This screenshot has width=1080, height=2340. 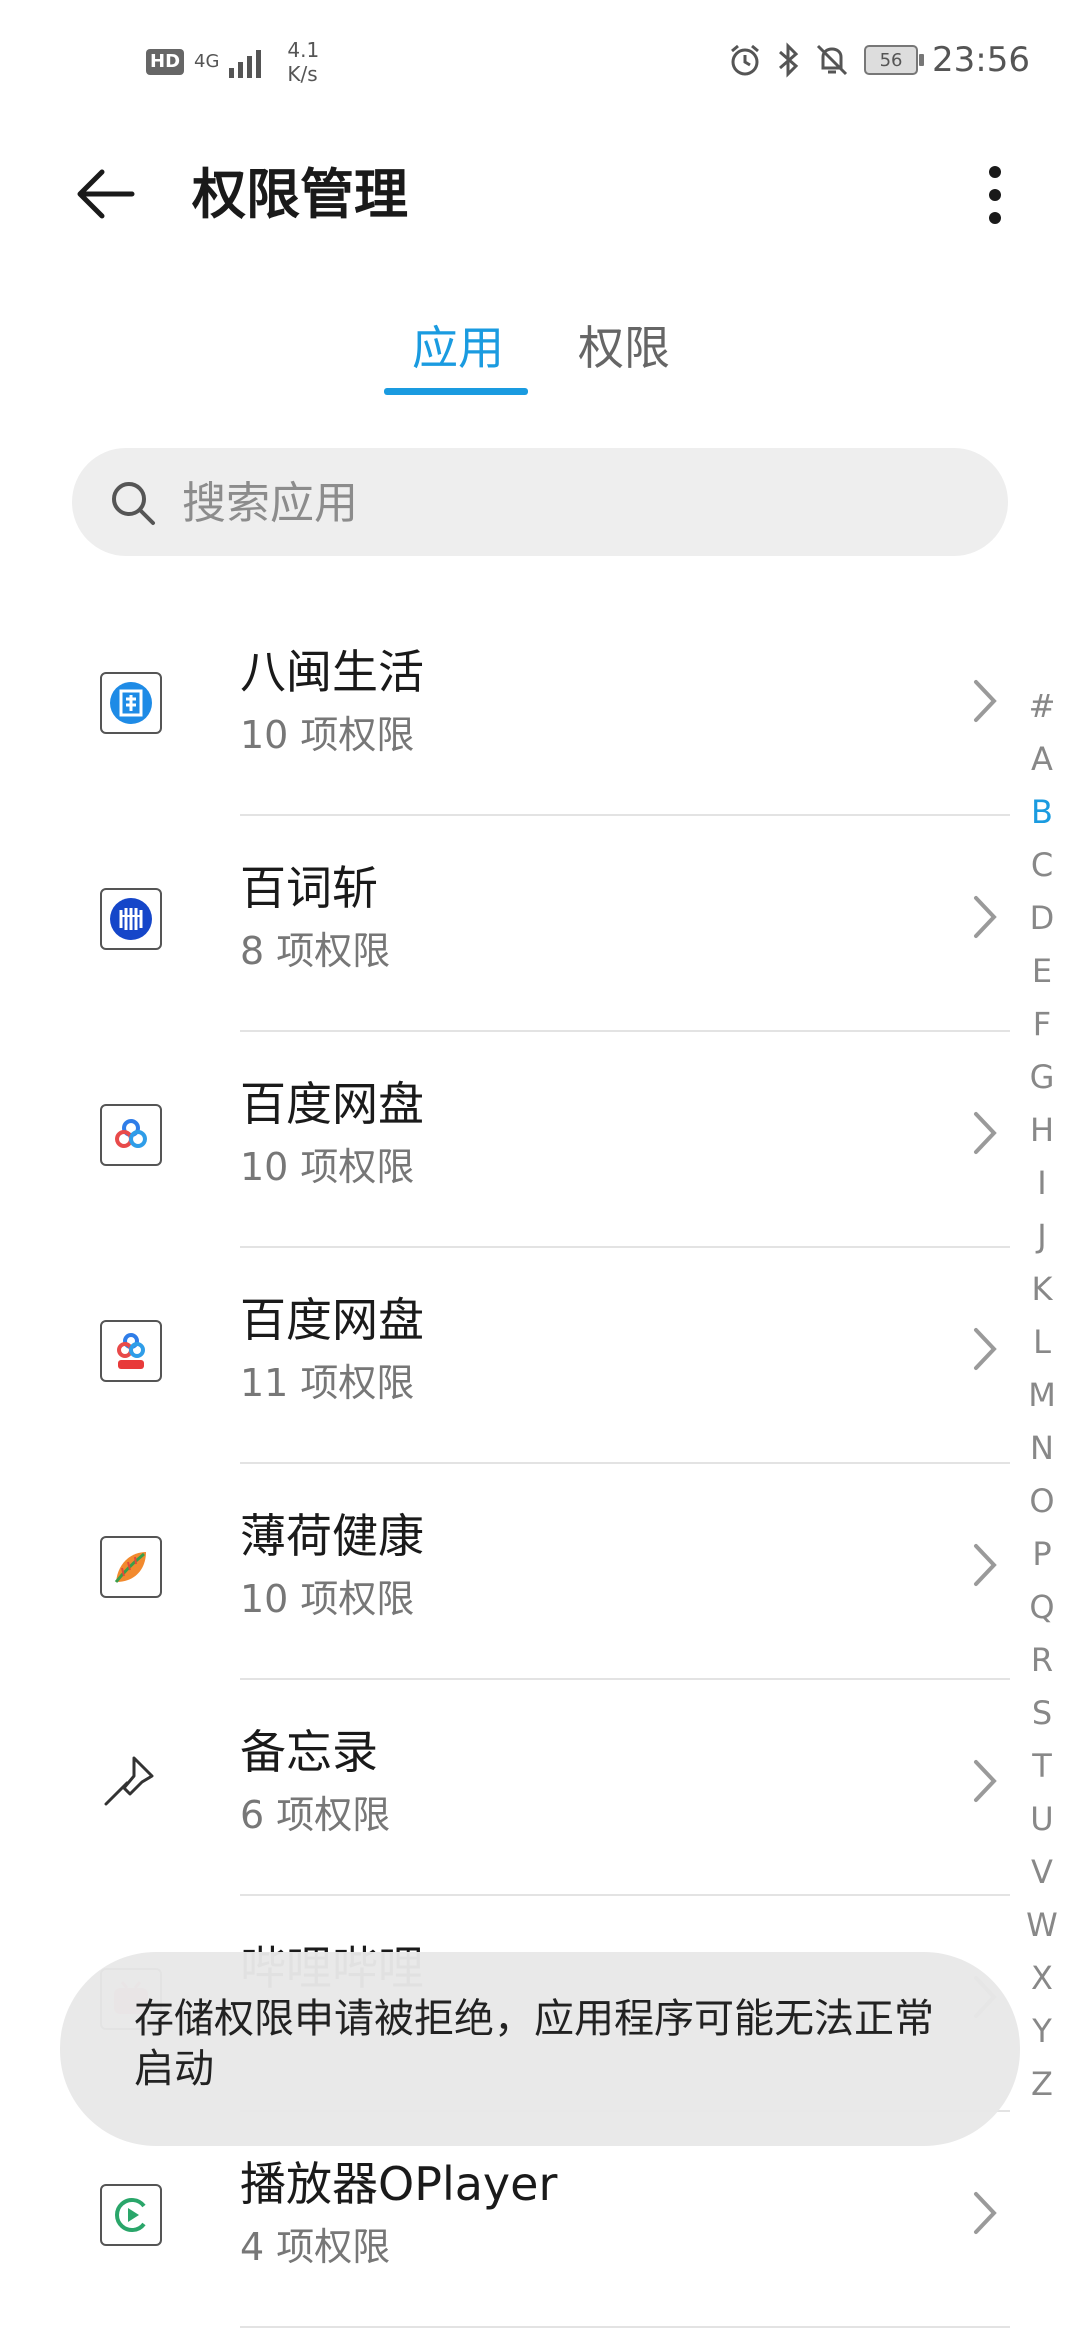 I want to click on index-letter: X, so click(x=1042, y=1978).